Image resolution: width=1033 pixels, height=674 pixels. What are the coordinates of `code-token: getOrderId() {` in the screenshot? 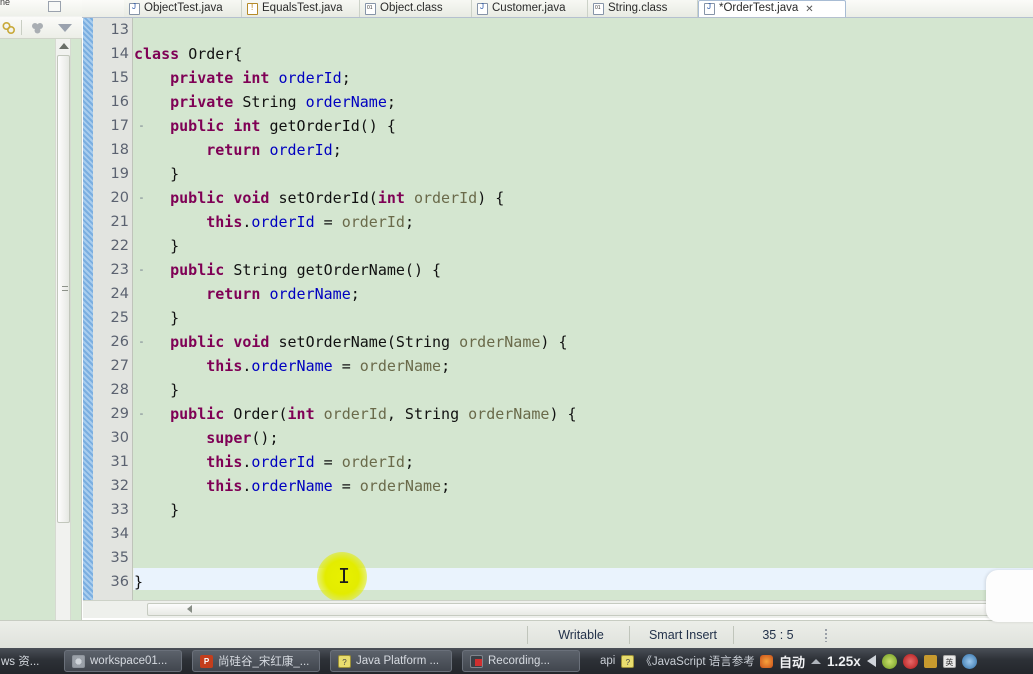 It's located at (332, 126).